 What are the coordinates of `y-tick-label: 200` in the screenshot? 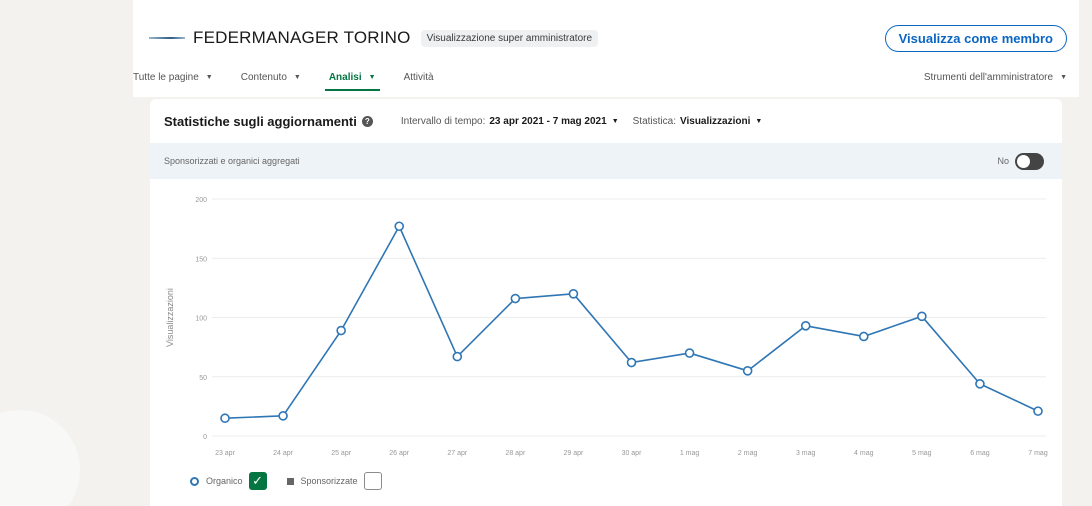 It's located at (201, 200).